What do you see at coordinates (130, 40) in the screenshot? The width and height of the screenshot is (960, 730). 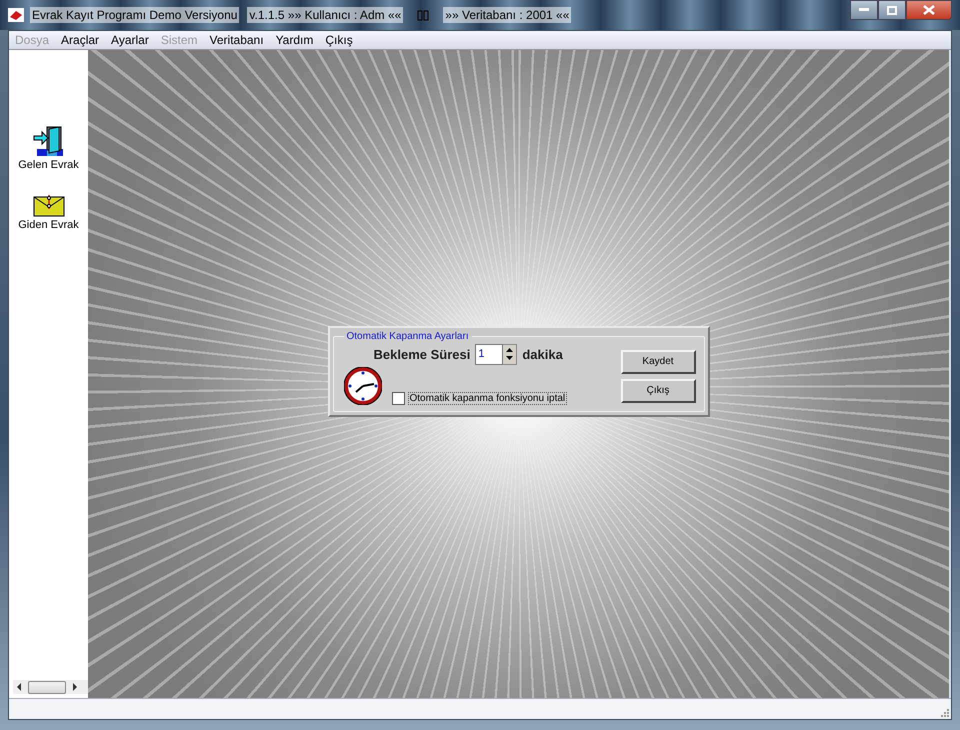 I see `menu-item: Ayarlar` at bounding box center [130, 40].